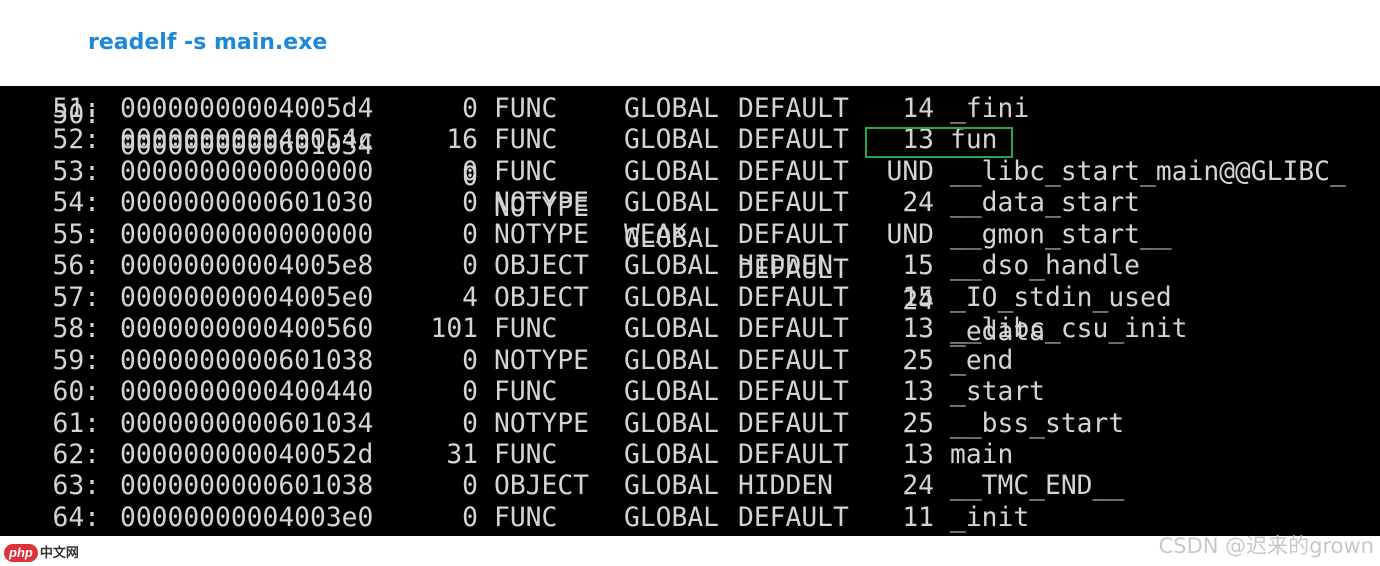  What do you see at coordinates (76, 423) in the screenshot?
I see `symbol-num: 61:` at bounding box center [76, 423].